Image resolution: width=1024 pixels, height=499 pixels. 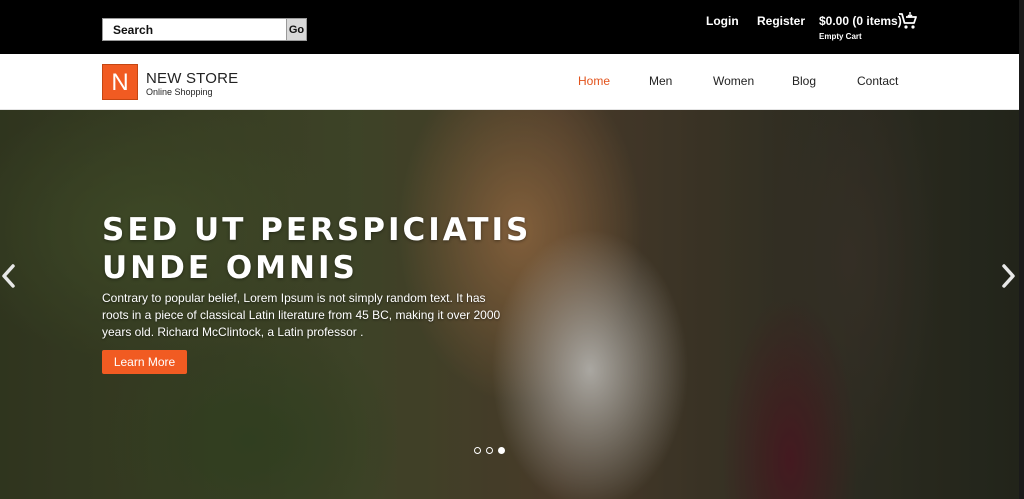 I want to click on search-go-button: Go, so click(x=296, y=29).